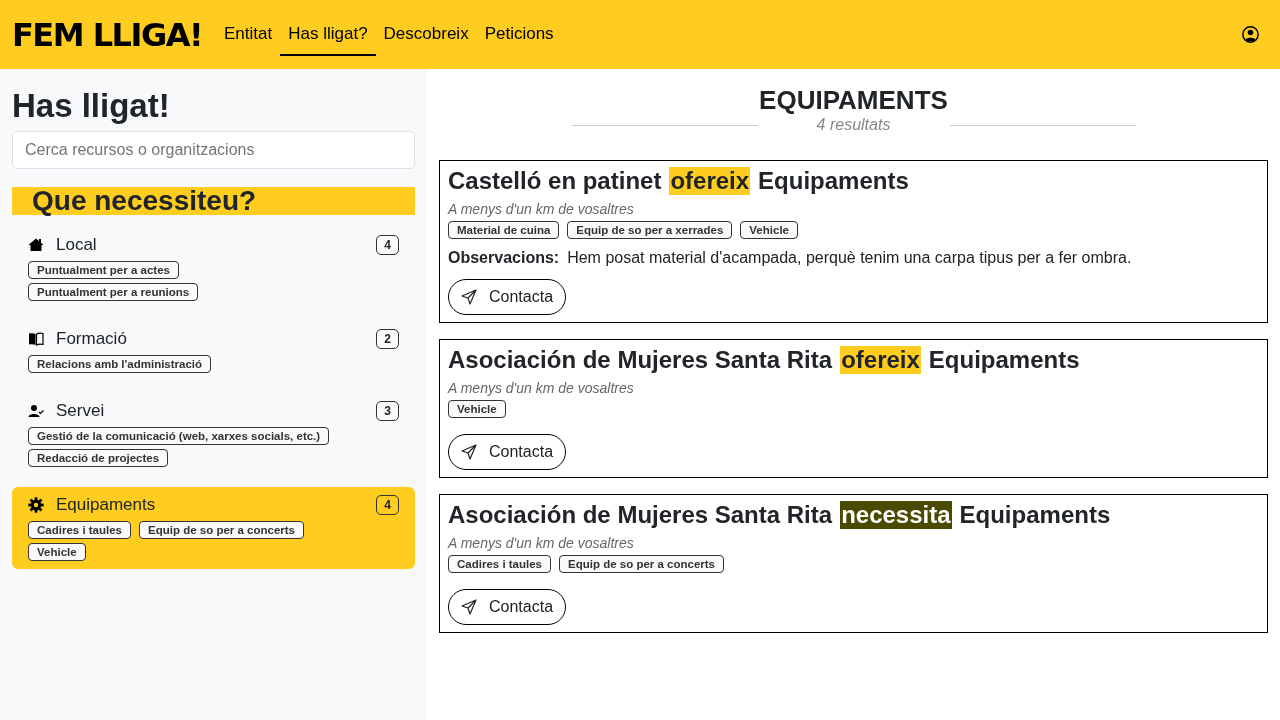 The width and height of the screenshot is (1280, 720). I want to click on user-account-icon, so click(1250, 34).